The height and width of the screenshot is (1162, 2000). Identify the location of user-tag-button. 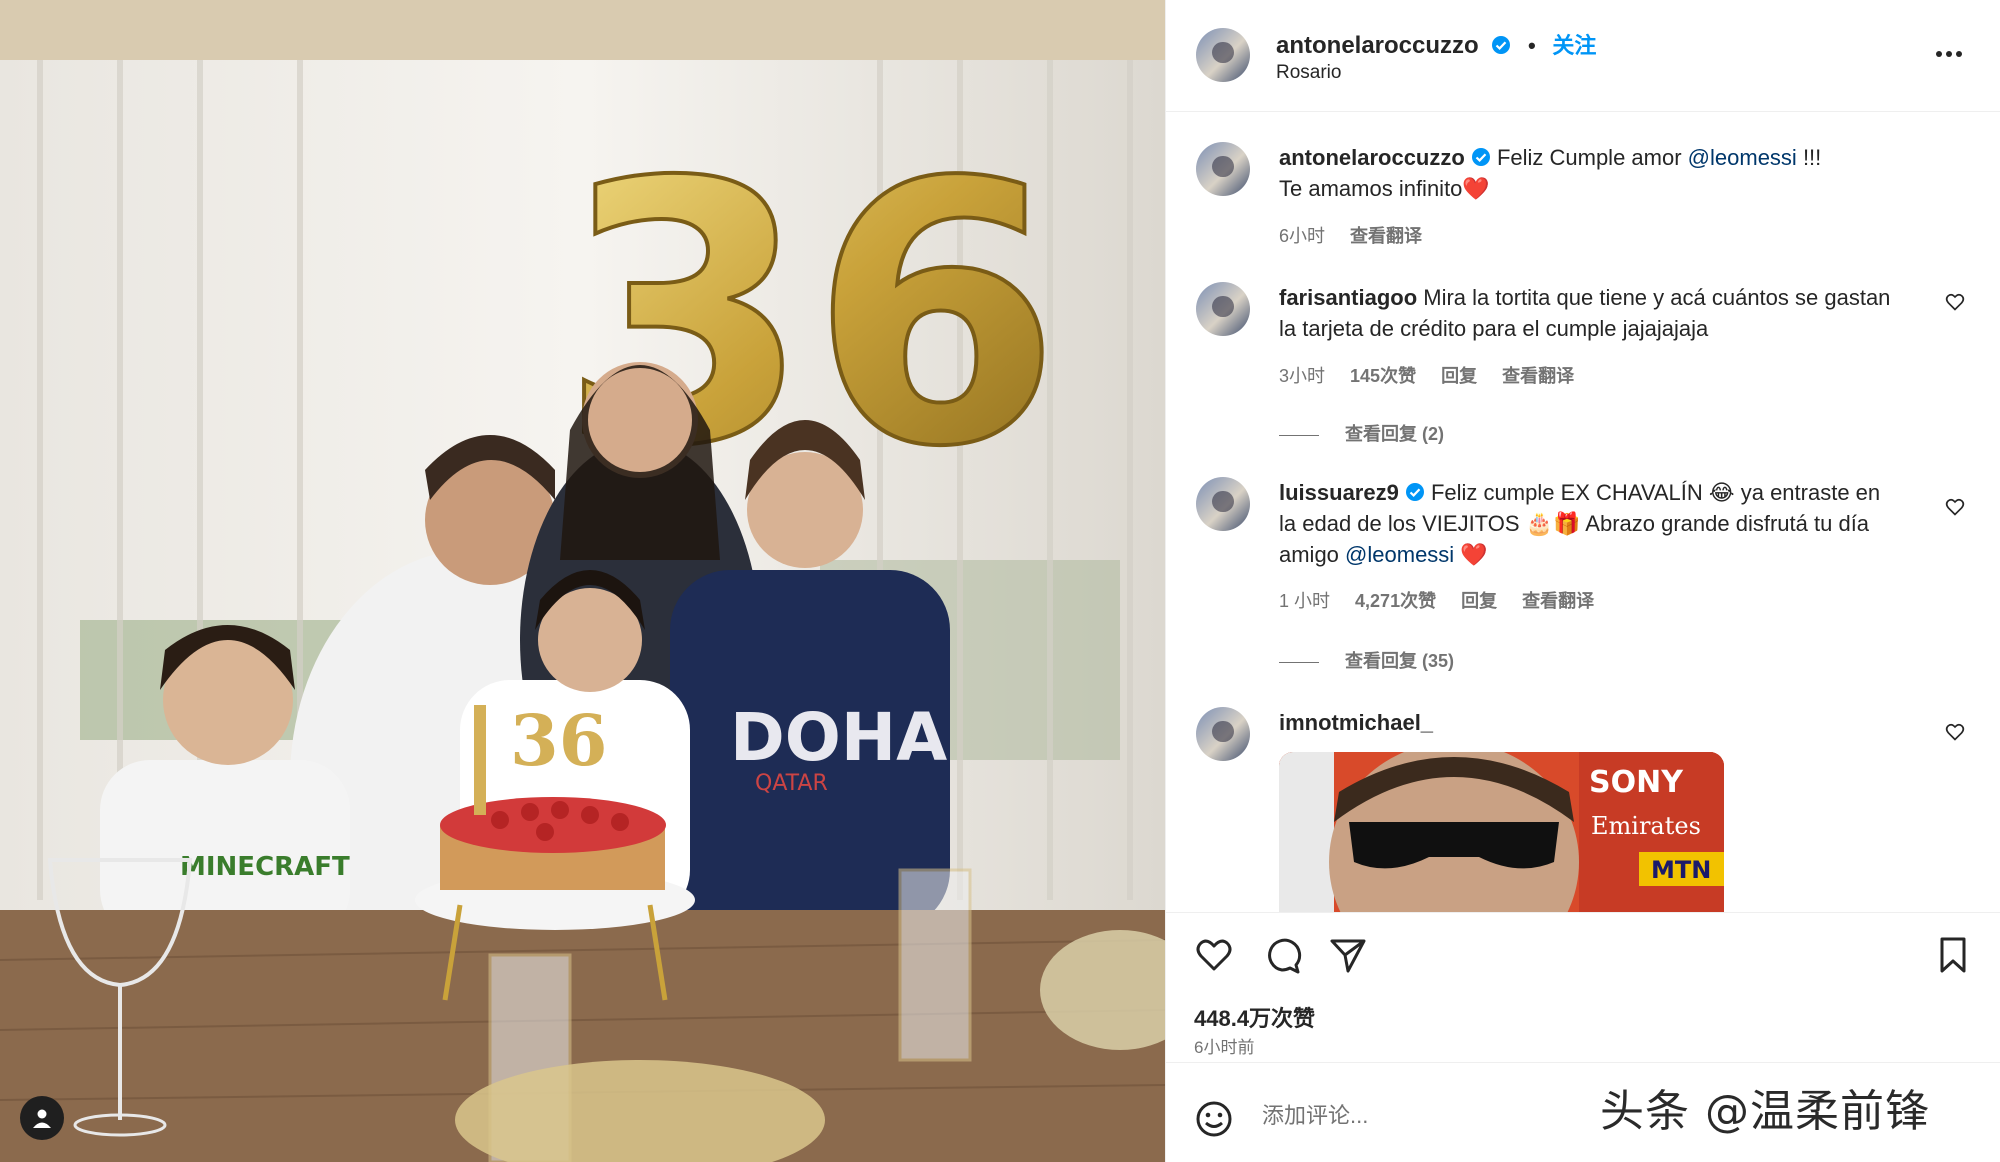
(42, 1118).